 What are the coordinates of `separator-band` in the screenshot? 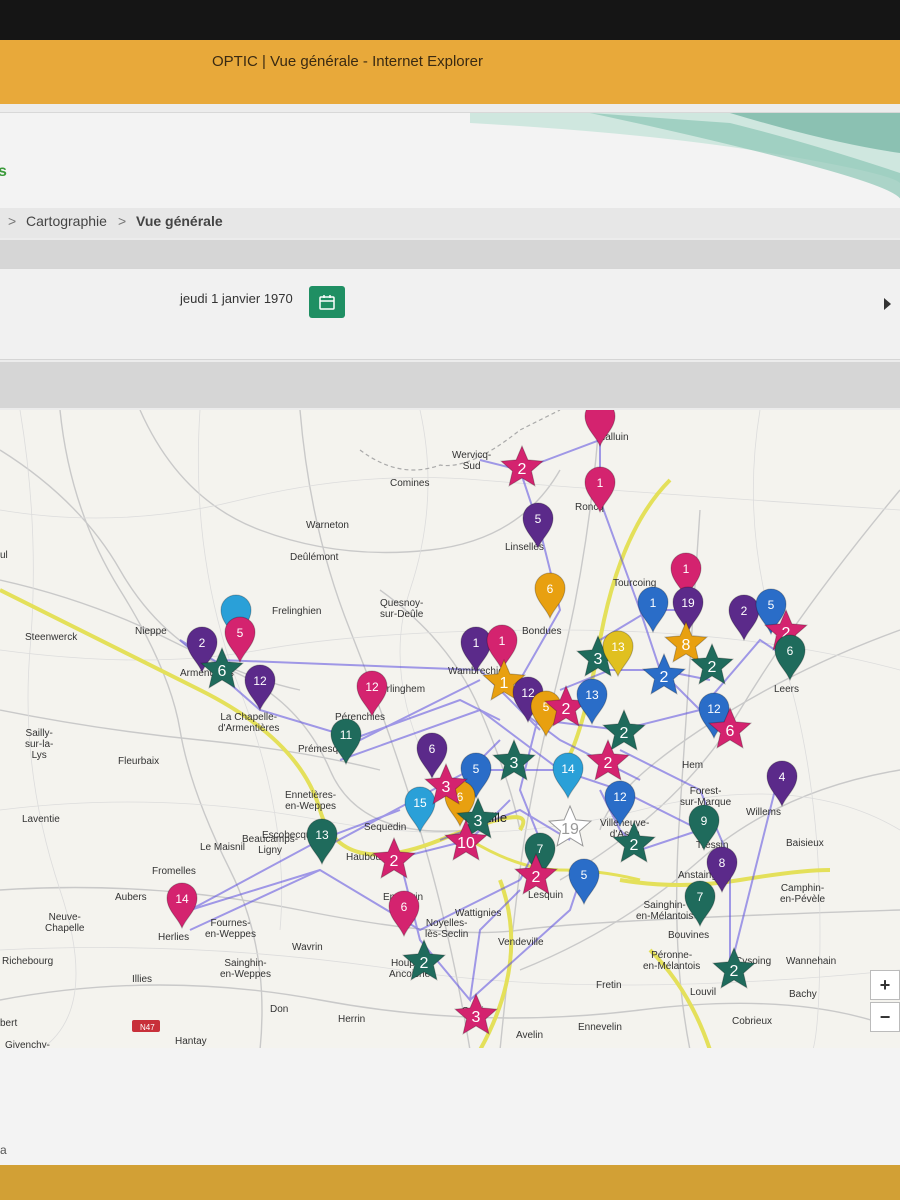 It's located at (450, 254).